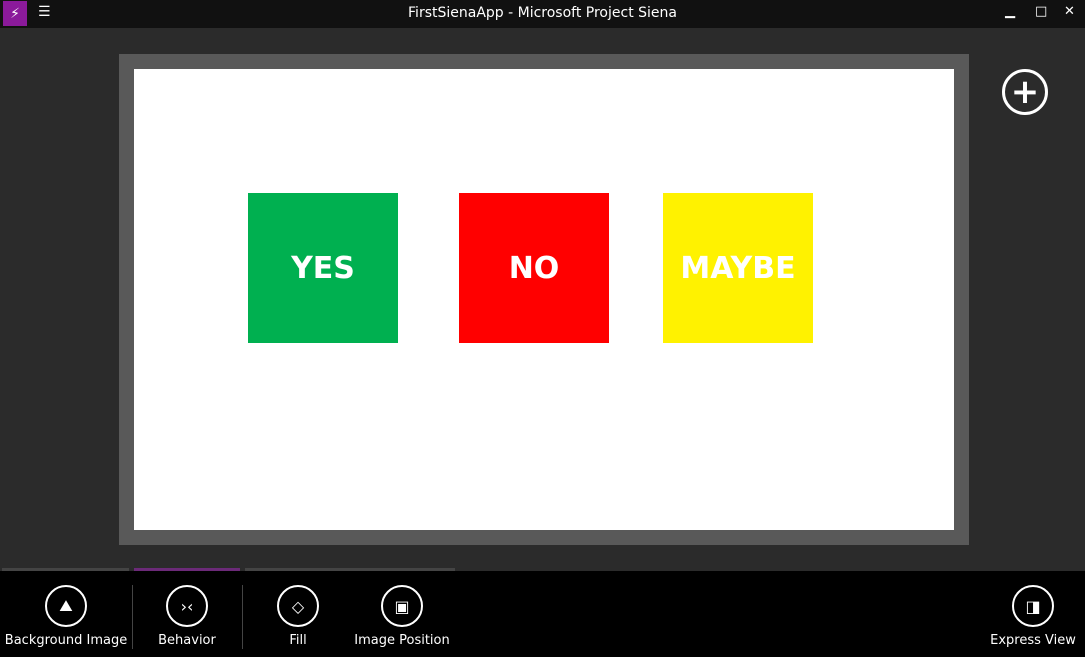 This screenshot has height=657, width=1085. Describe the element at coordinates (66, 606) in the screenshot. I see `mountain-image-icon: ⛰` at that location.